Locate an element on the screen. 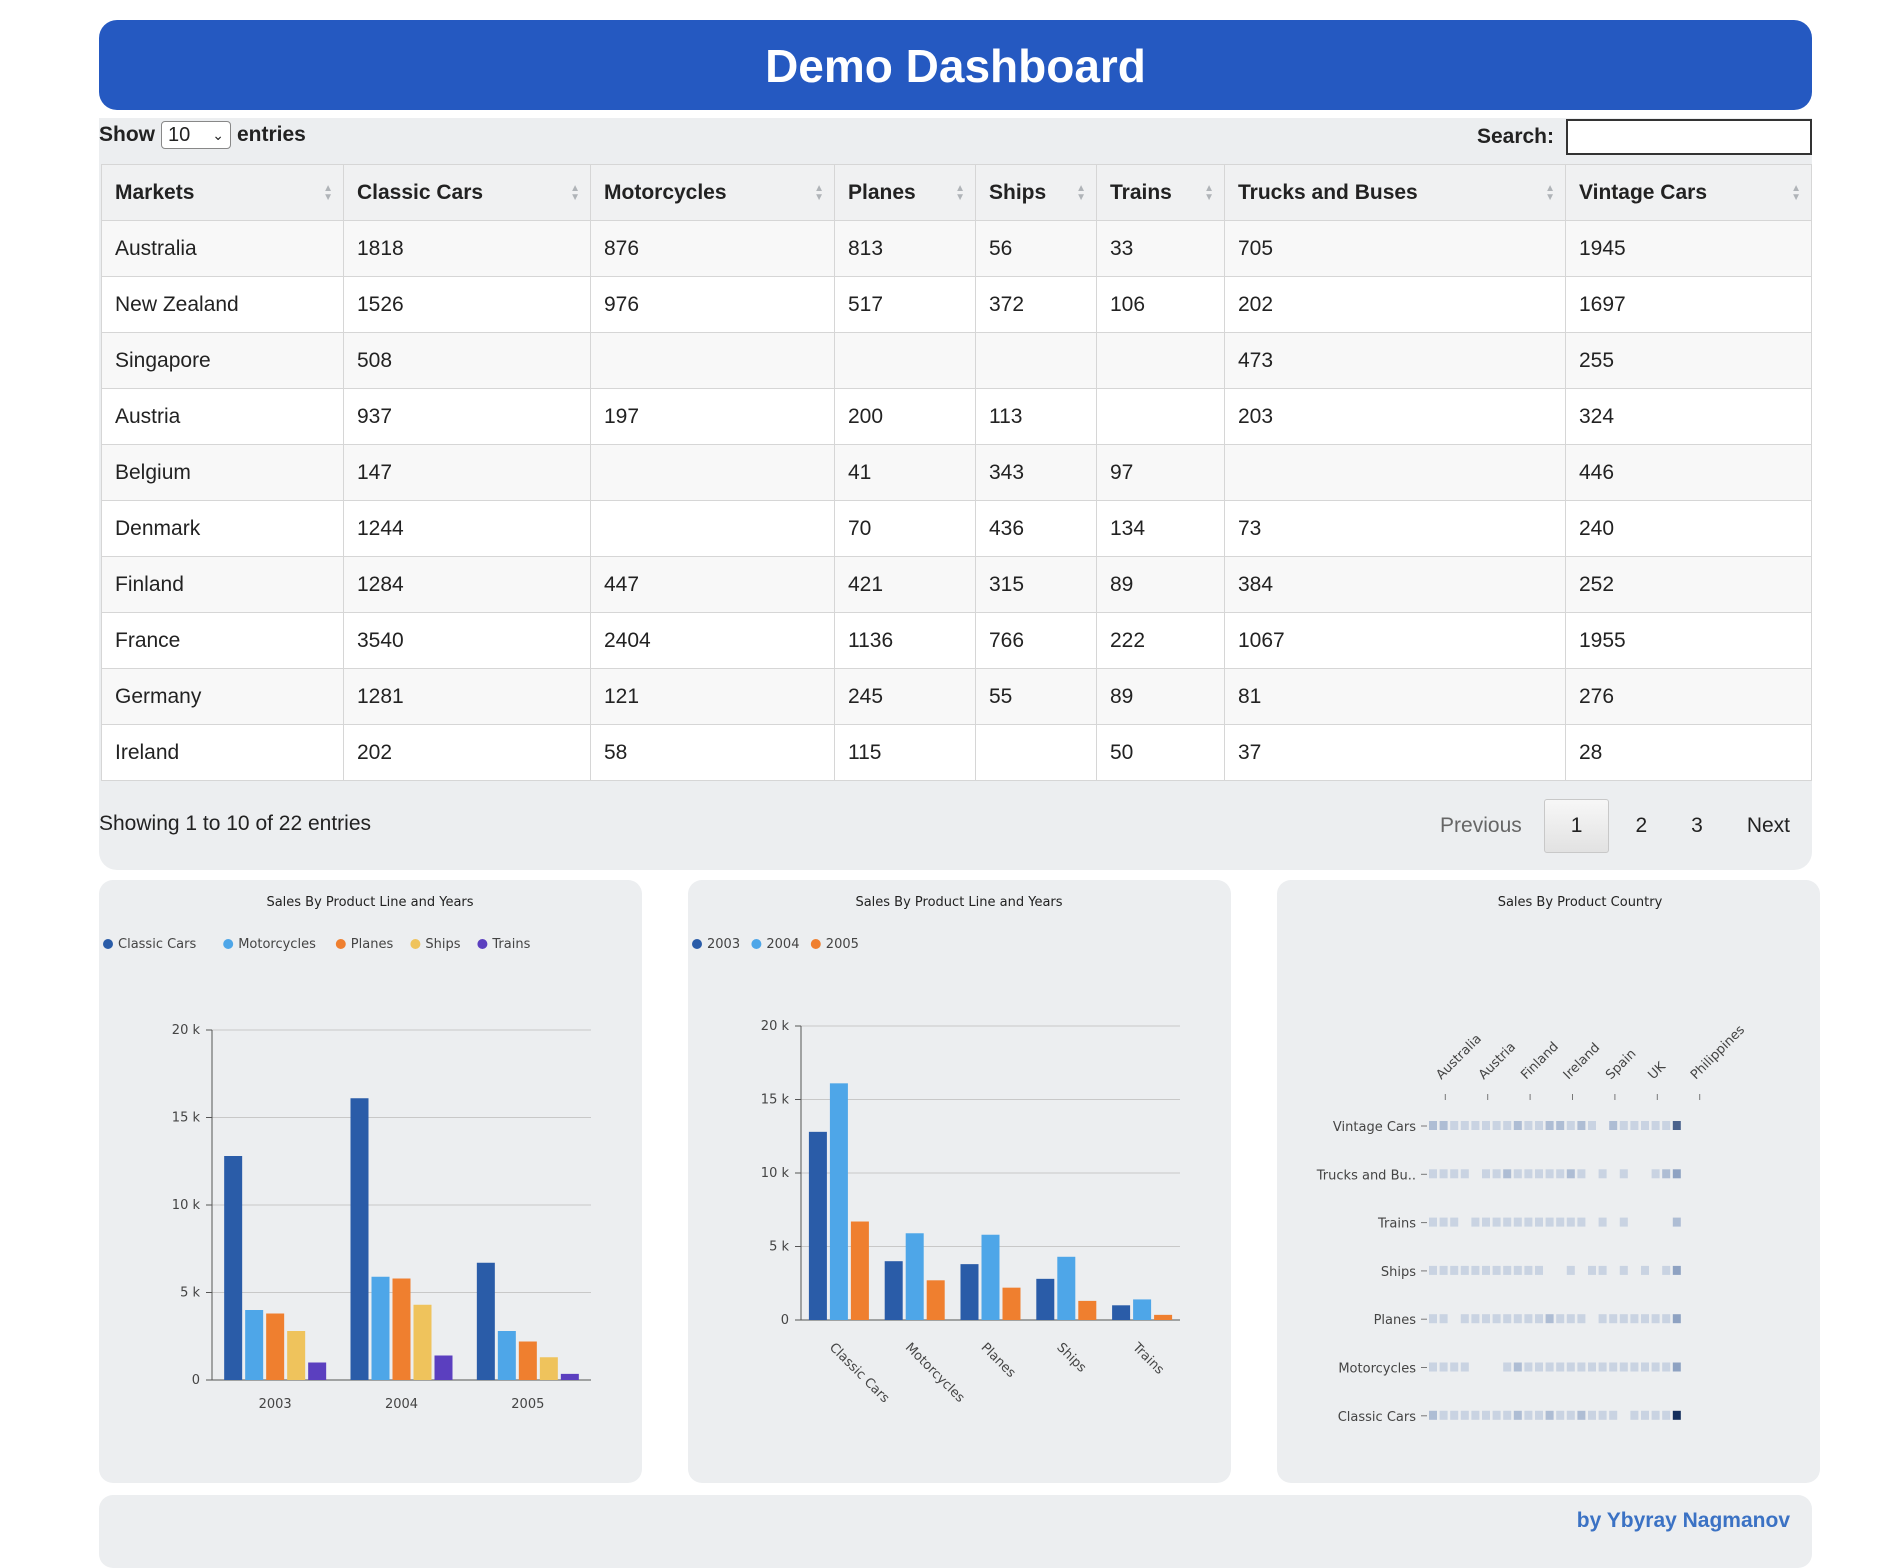 Image resolution: width=1900 pixels, height=1568 pixels. column-header-trains: Trains ▲ ▼ is located at coordinates (1160, 192).